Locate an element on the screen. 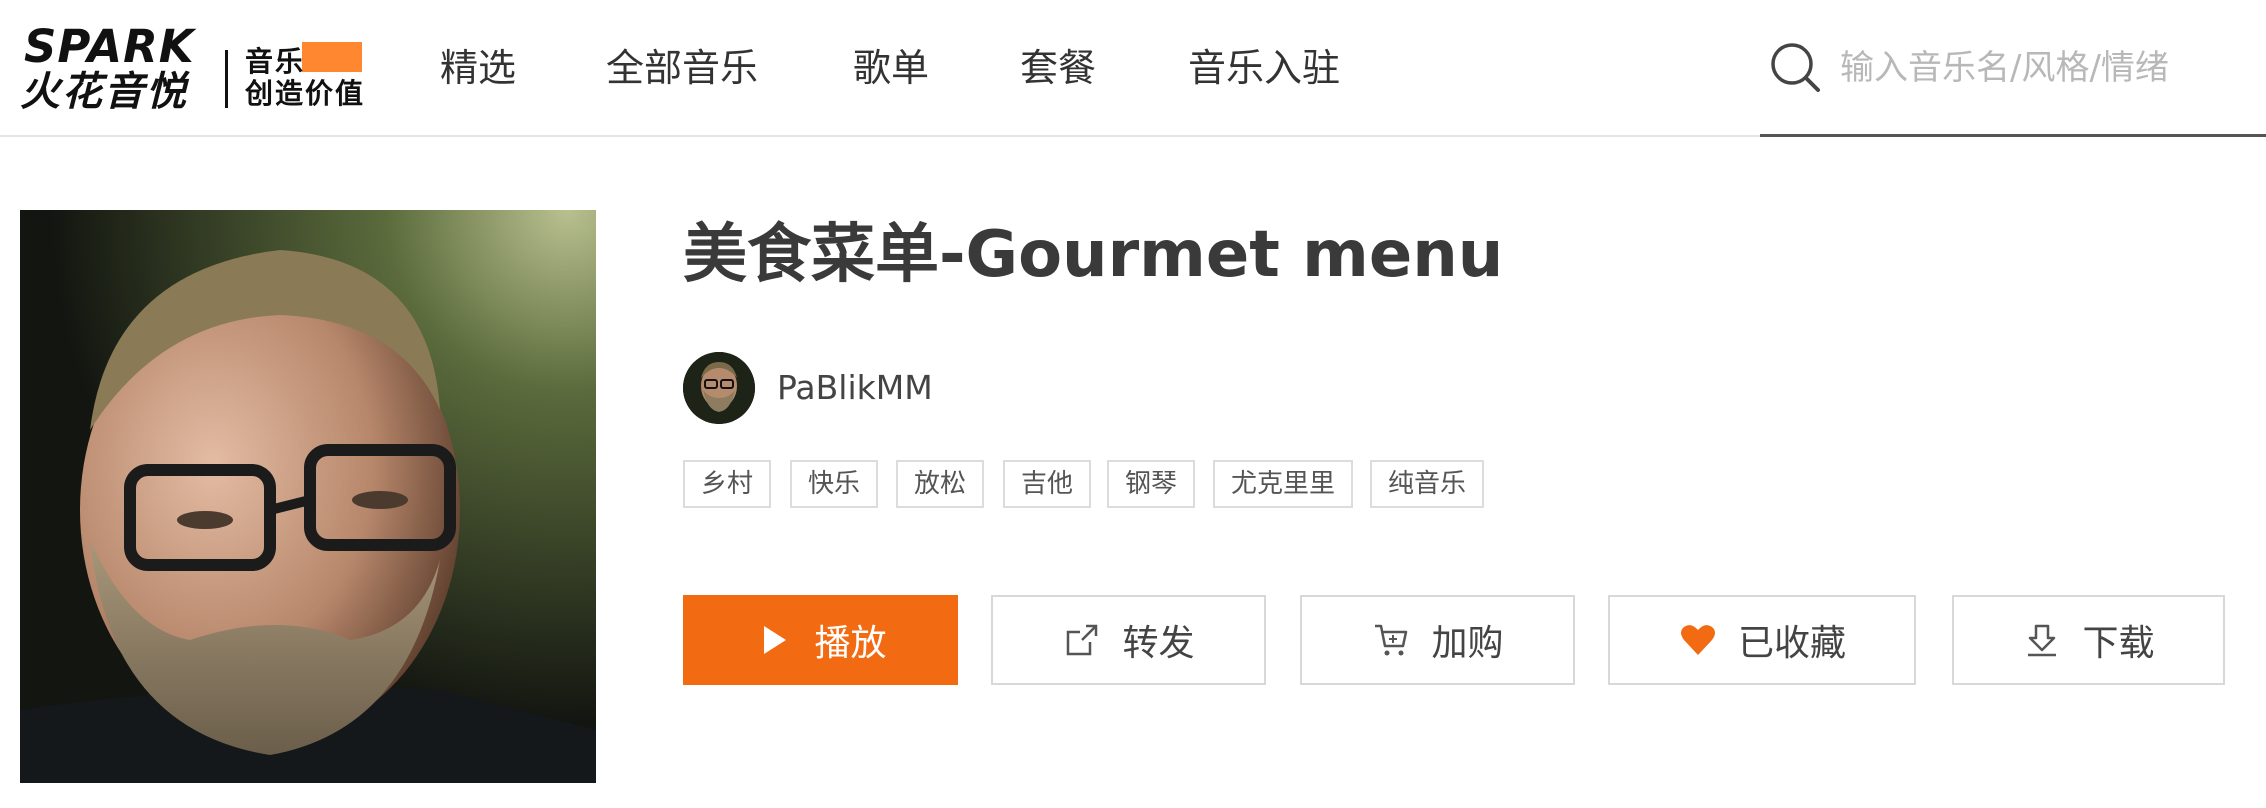  logo-chinese-text: 火花音悦 is located at coordinates (104, 92).